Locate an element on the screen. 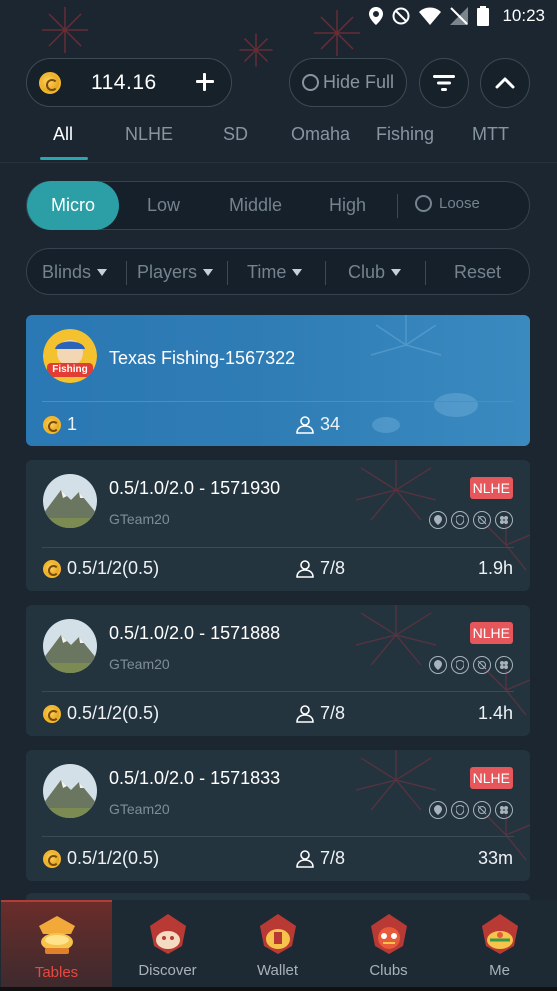  bottom-nav: Tables Discover Wallet Clubs Me is located at coordinates (278, 945).